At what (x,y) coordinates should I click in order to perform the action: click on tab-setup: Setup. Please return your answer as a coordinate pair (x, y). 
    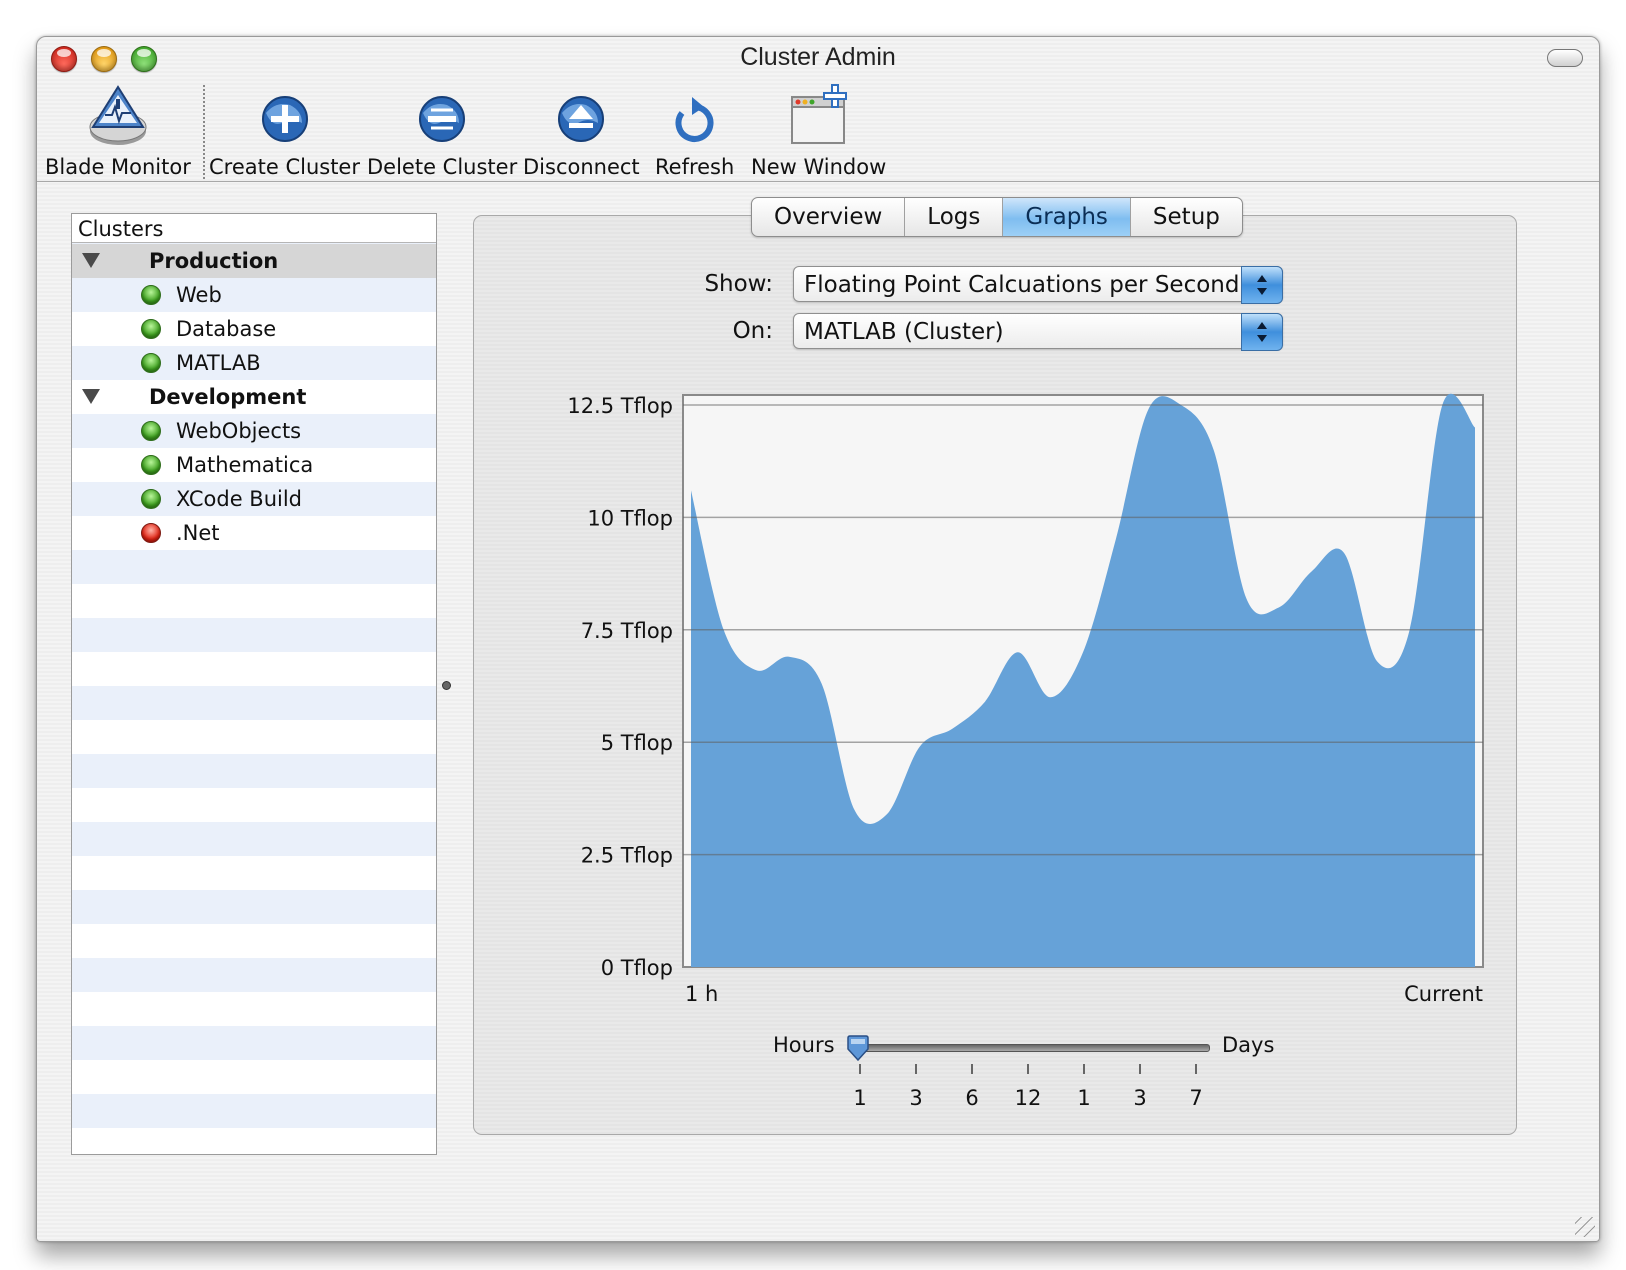
    Looking at the image, I should click on (1186, 217).